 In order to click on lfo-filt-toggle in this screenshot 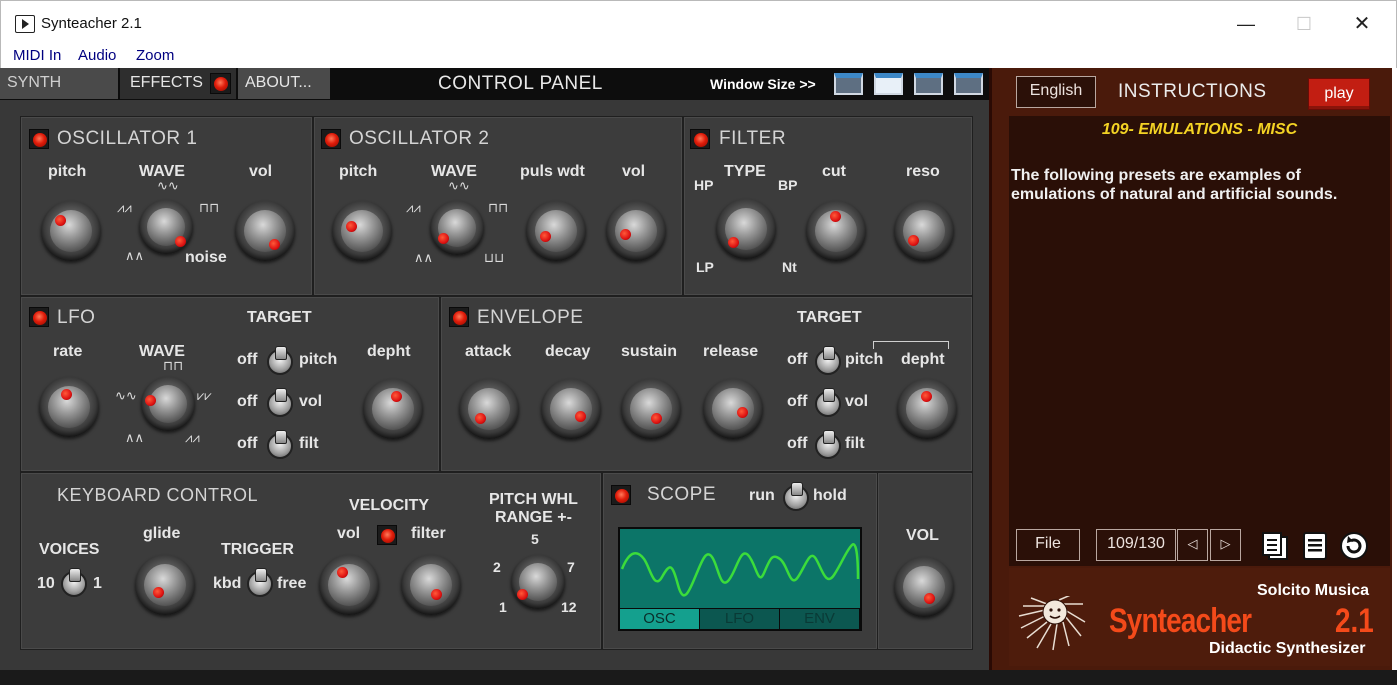, I will do `click(280, 444)`.